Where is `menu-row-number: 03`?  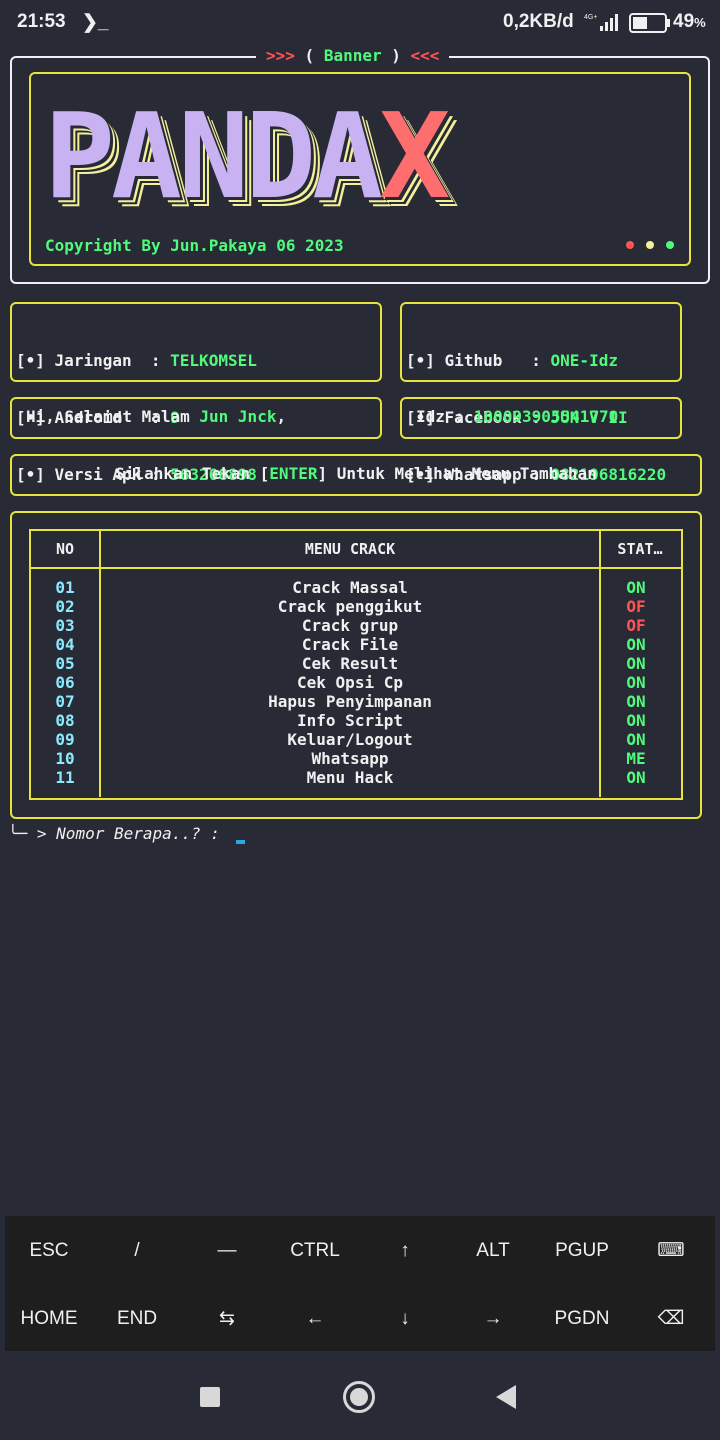
menu-row-number: 03 is located at coordinates (65, 625).